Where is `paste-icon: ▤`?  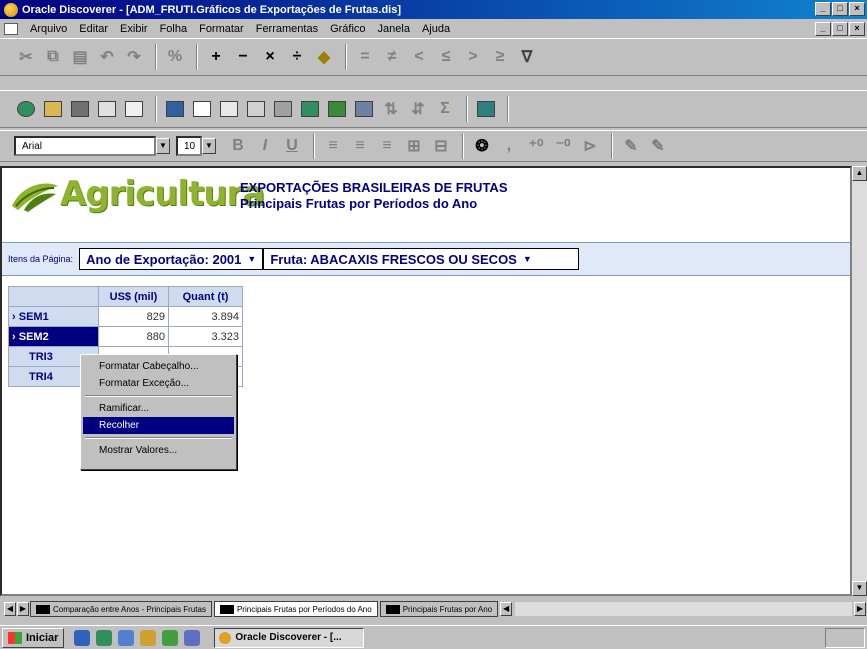 paste-icon: ▤ is located at coordinates (80, 57).